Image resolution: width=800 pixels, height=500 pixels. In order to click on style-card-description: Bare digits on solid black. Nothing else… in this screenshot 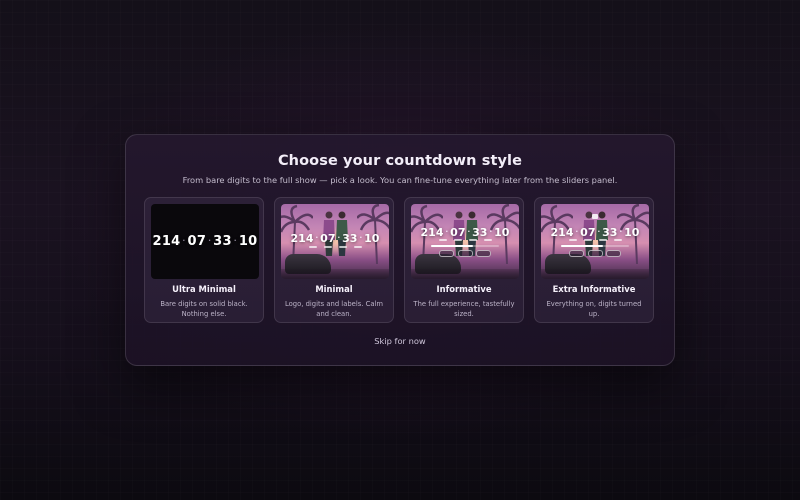, I will do `click(204, 309)`.